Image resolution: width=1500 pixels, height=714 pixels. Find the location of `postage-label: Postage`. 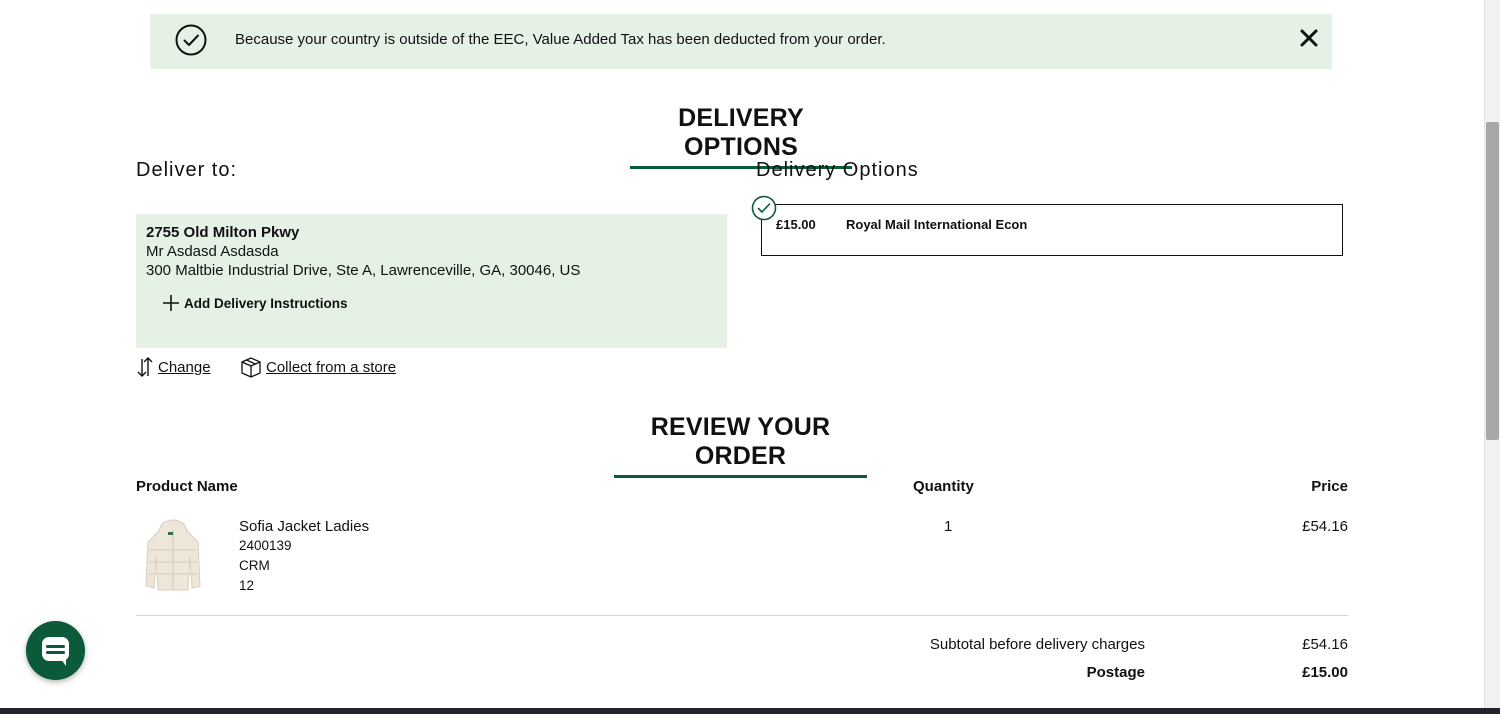

postage-label: Postage is located at coordinates (1115, 672).